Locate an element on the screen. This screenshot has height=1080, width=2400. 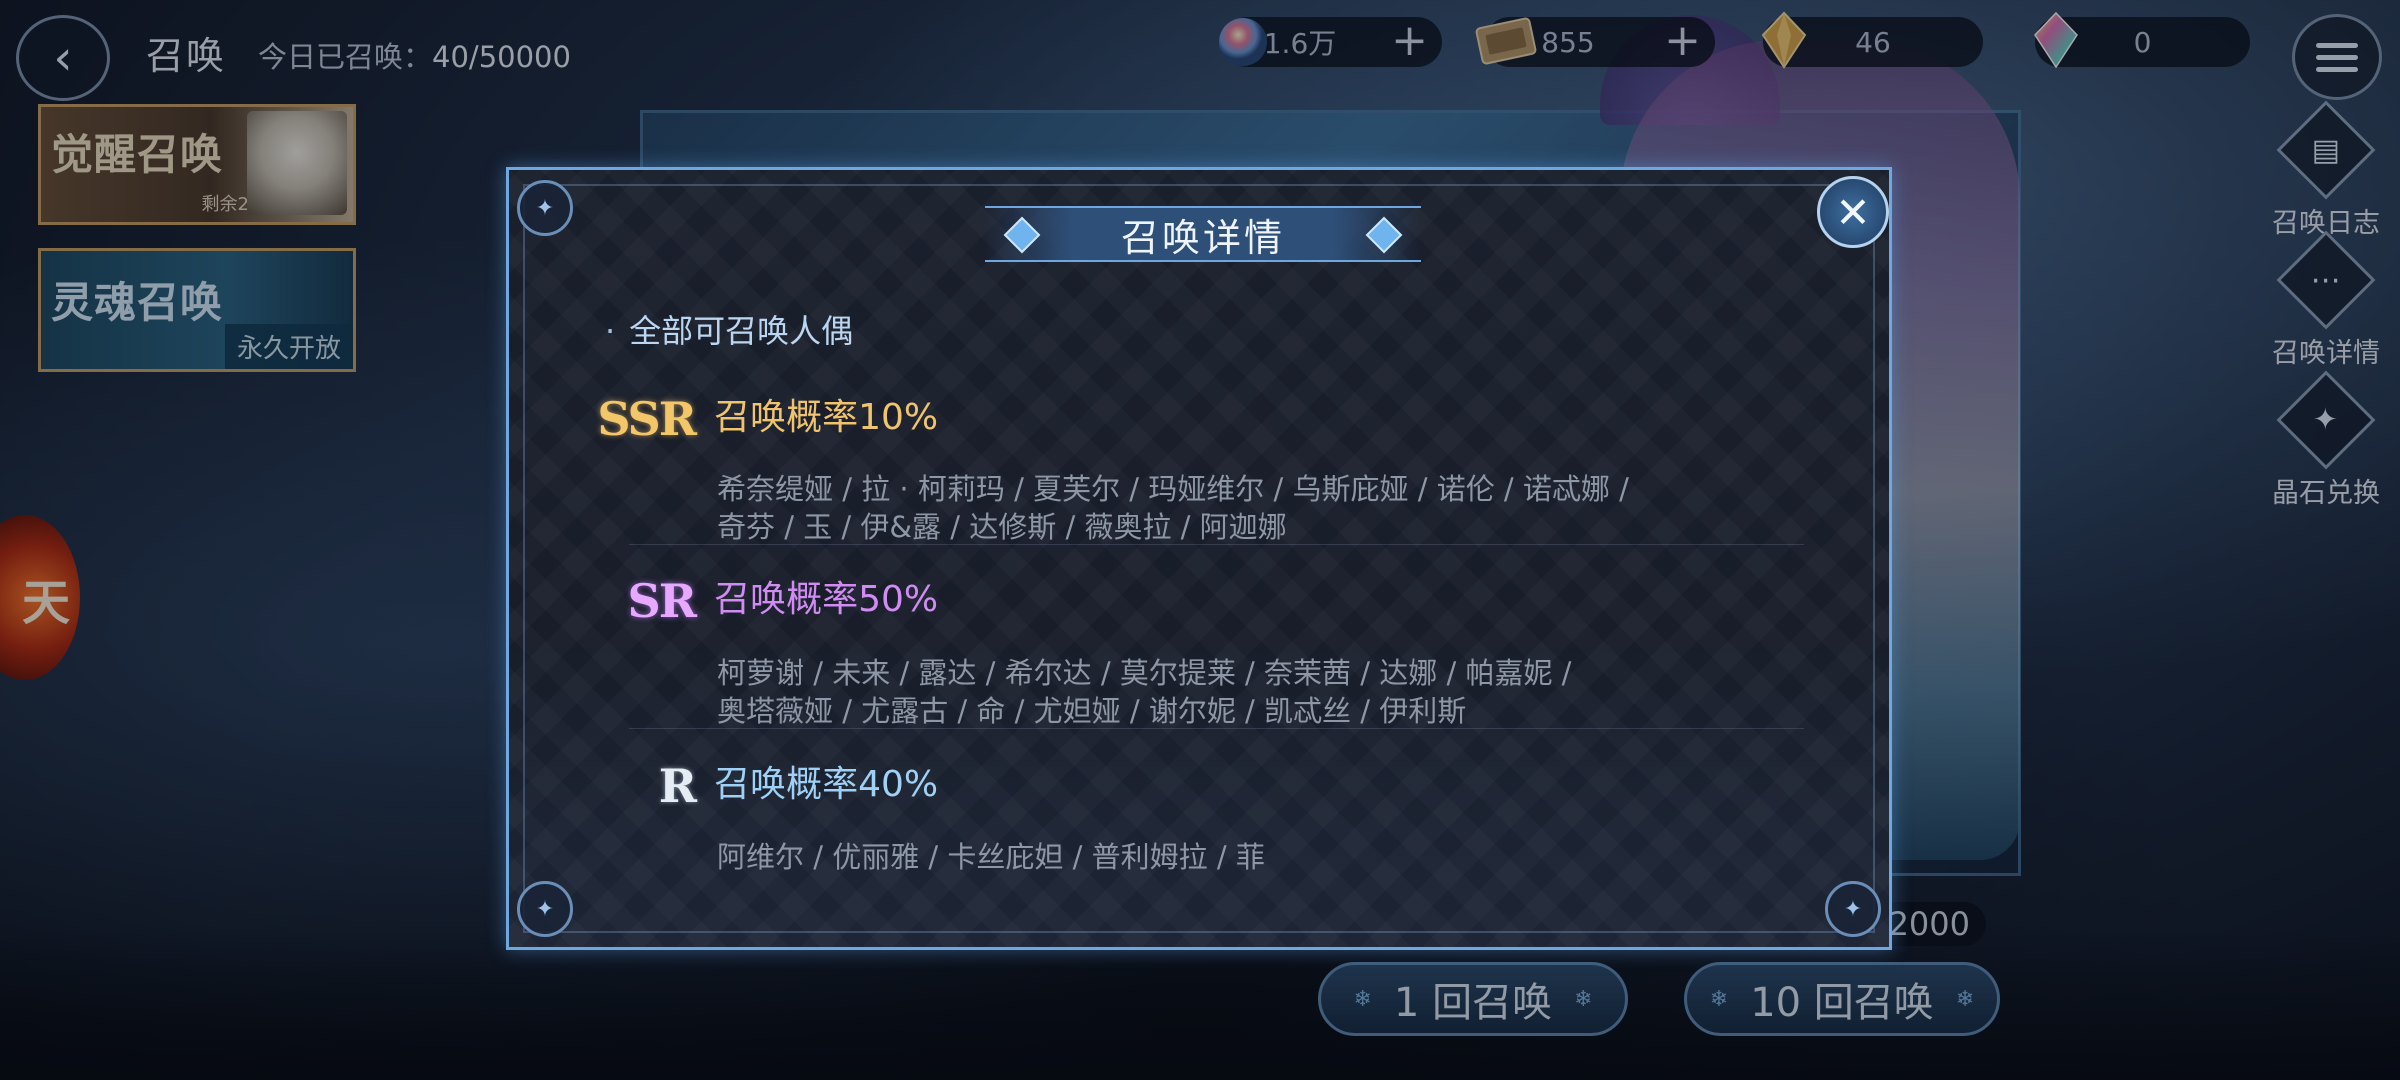
section-title-text: 全部可召唤人偶 is located at coordinates (741, 331).